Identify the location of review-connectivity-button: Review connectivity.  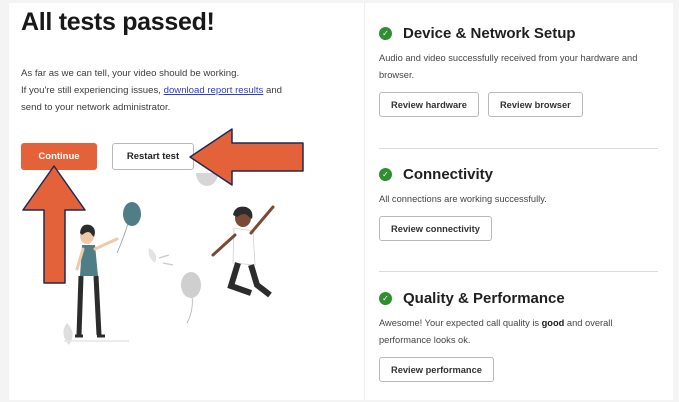
(435, 228).